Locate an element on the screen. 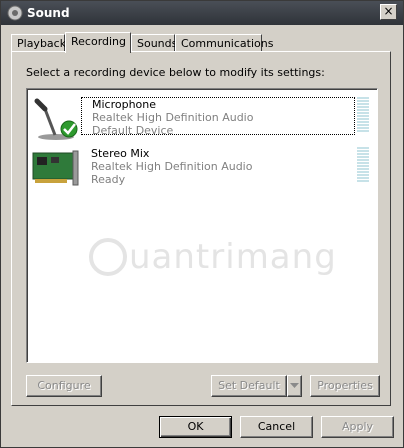  set-default-button: Set Default is located at coordinates (249, 386).